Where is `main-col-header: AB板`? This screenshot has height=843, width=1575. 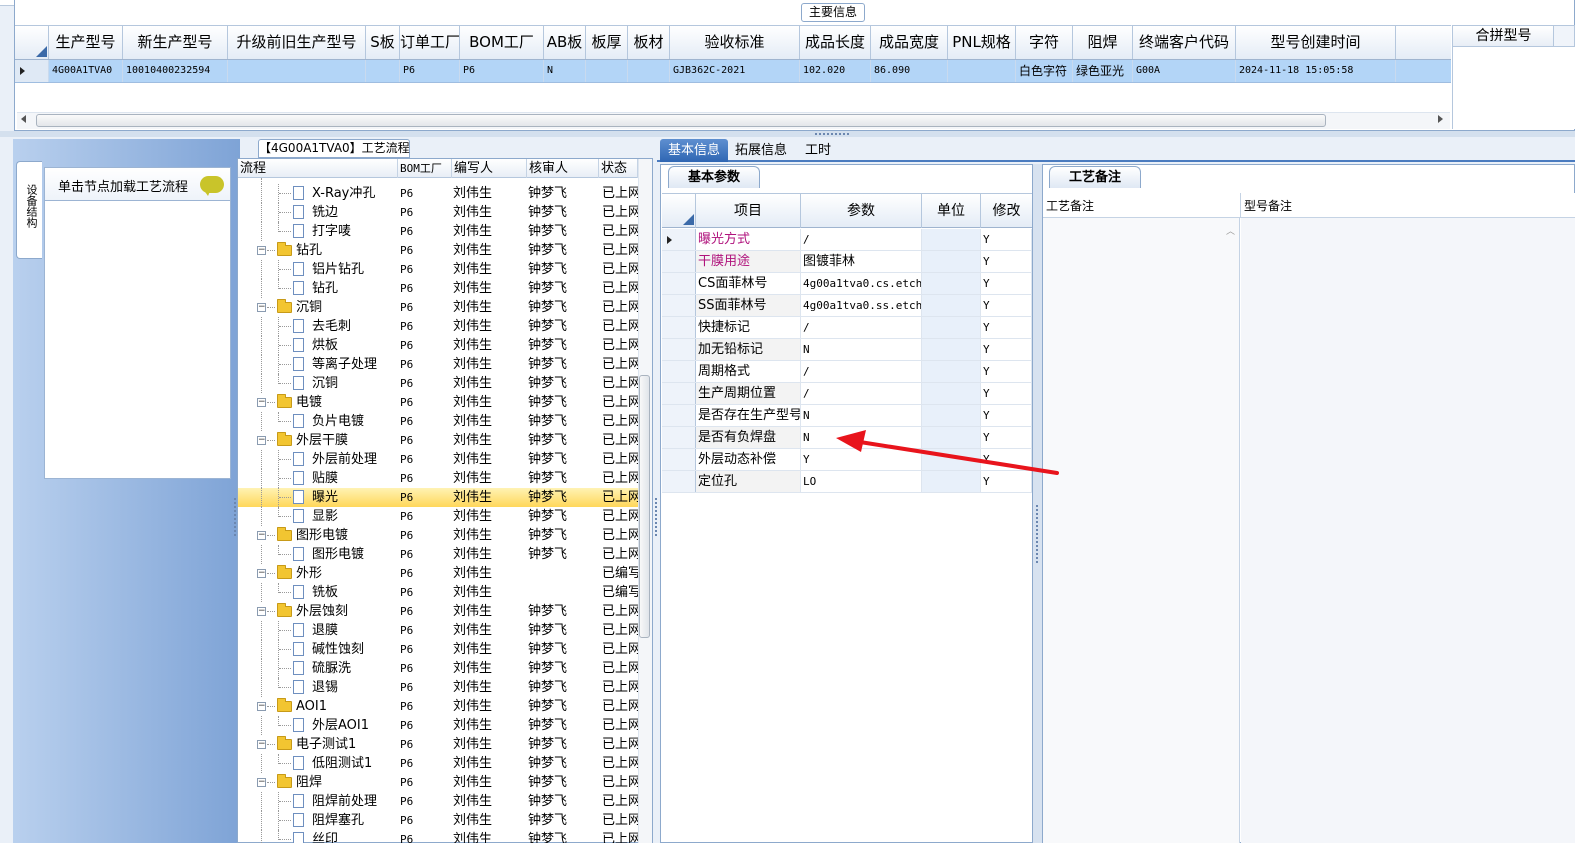
main-col-header: AB板 is located at coordinates (565, 42).